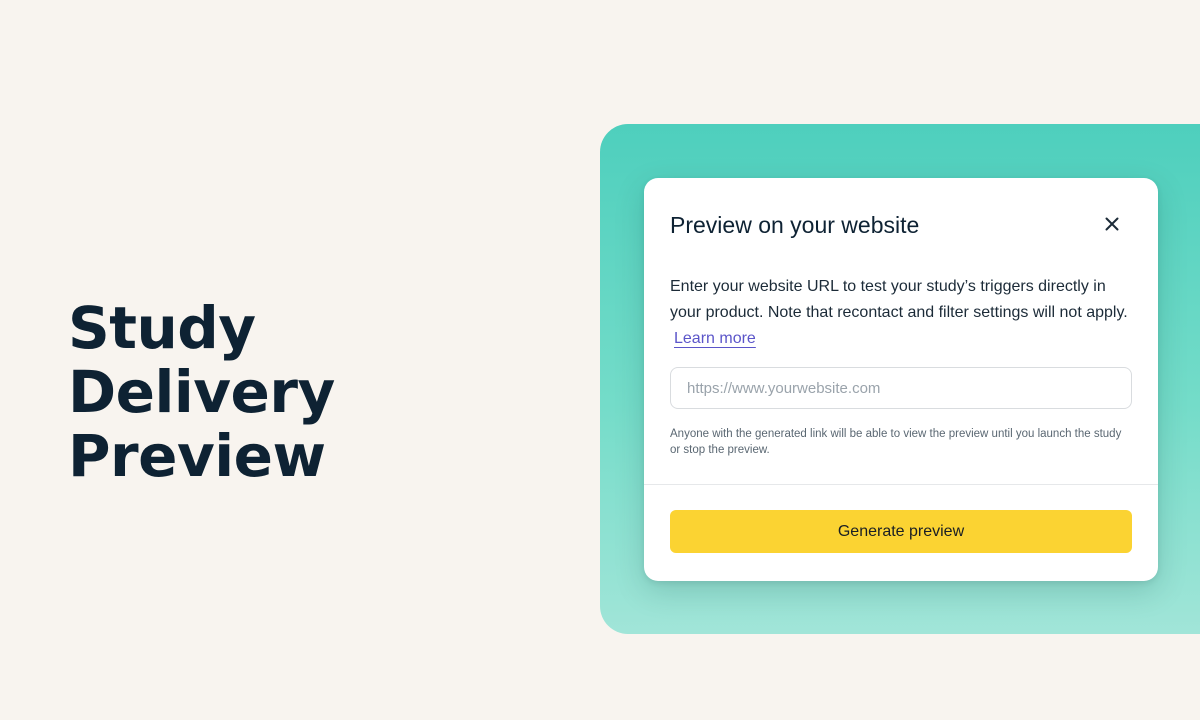  Describe the element at coordinates (901, 484) in the screenshot. I see `footer-divider` at that location.